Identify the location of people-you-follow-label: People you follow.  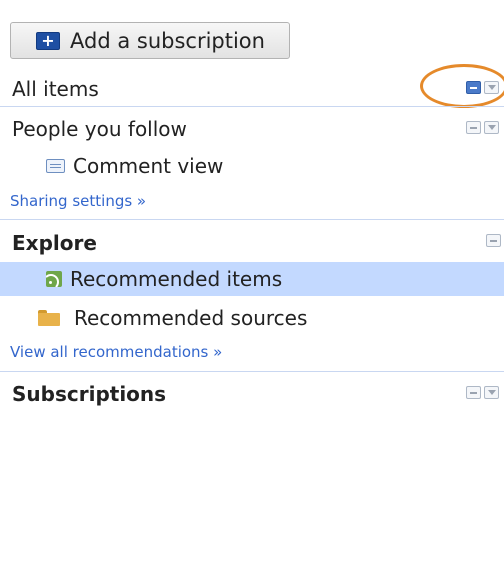
(99, 129).